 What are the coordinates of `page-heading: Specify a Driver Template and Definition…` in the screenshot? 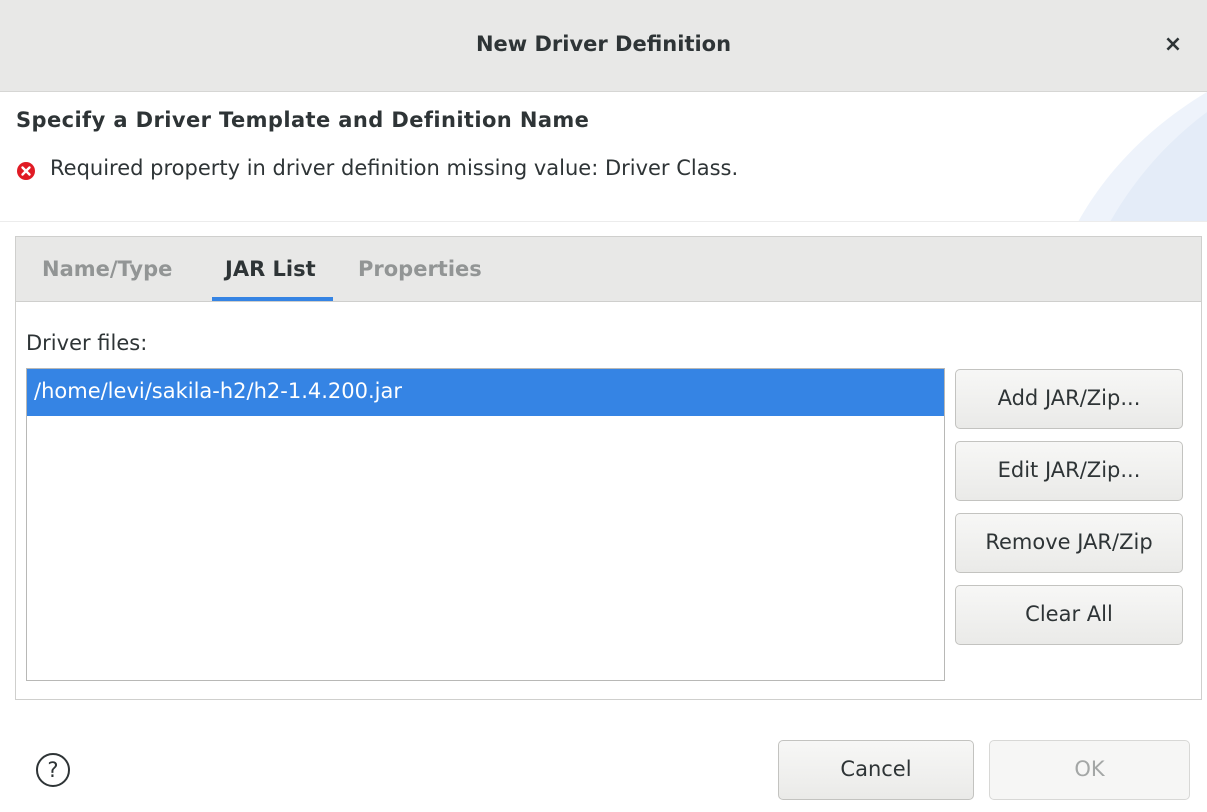 It's located at (303, 120).